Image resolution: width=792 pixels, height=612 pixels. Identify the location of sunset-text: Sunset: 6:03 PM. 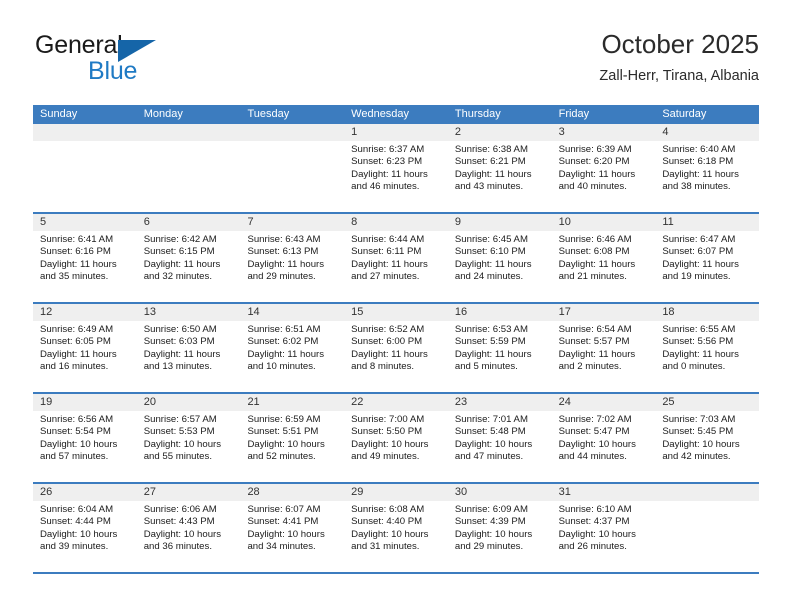
(179, 342).